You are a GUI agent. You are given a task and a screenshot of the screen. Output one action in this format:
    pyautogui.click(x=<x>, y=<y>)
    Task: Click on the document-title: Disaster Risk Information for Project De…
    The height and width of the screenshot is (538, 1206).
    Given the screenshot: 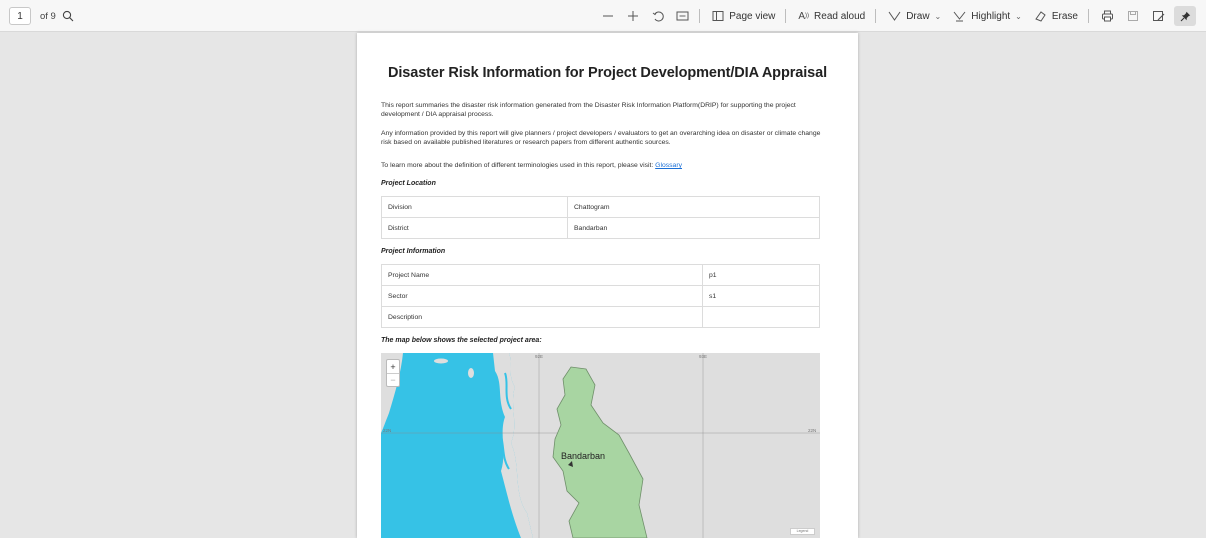 What is the action you would take?
    pyautogui.click(x=607, y=73)
    